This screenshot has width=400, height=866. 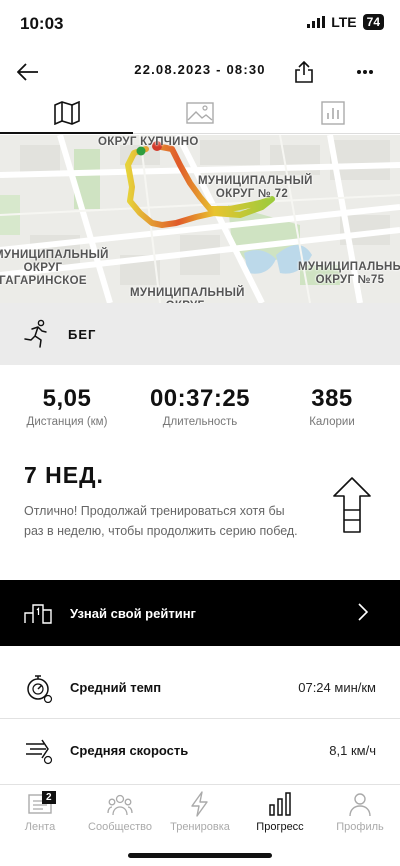 I want to click on stat-calories-label: Калории, so click(x=332, y=422).